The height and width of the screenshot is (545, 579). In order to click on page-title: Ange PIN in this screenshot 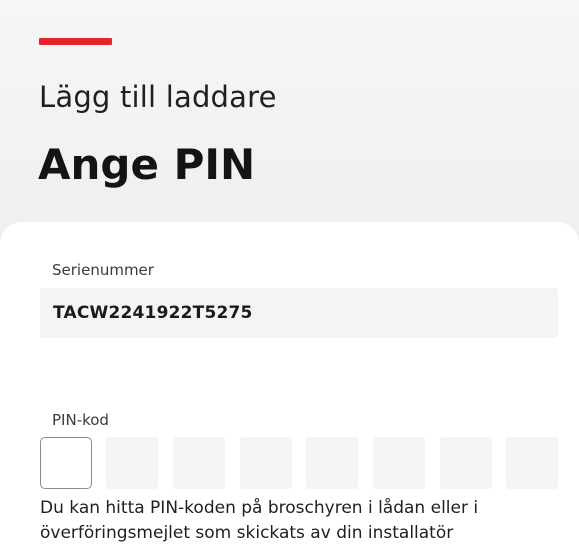, I will do `click(147, 164)`.